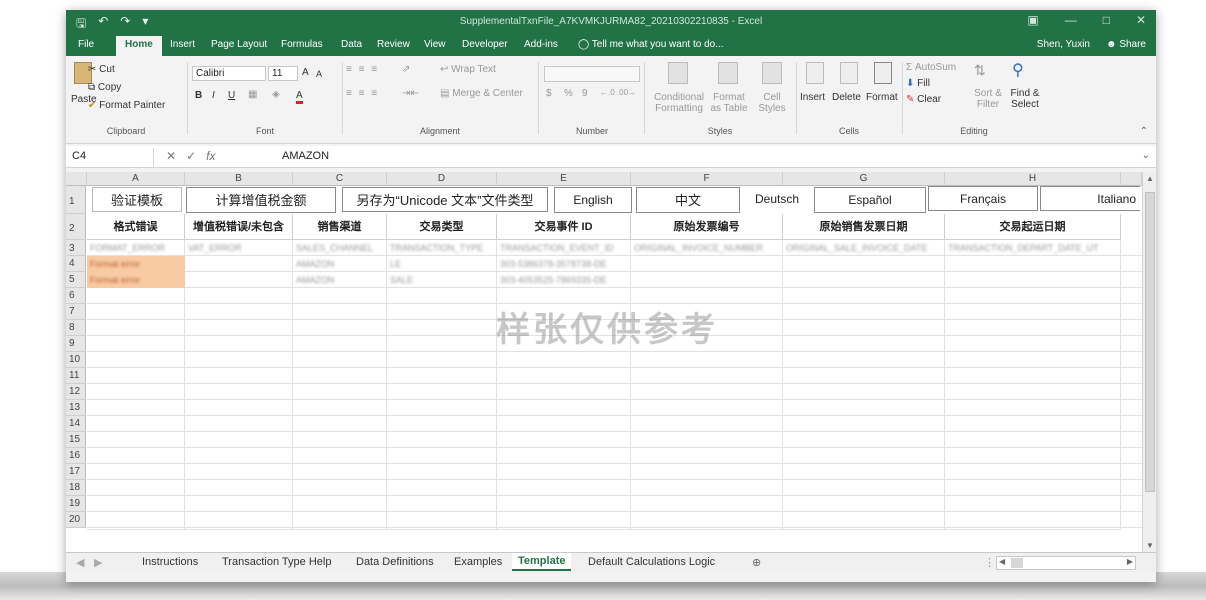 This screenshot has width=1206, height=600. What do you see at coordinates (76, 227) in the screenshot?
I see `row-header-2: 2` at bounding box center [76, 227].